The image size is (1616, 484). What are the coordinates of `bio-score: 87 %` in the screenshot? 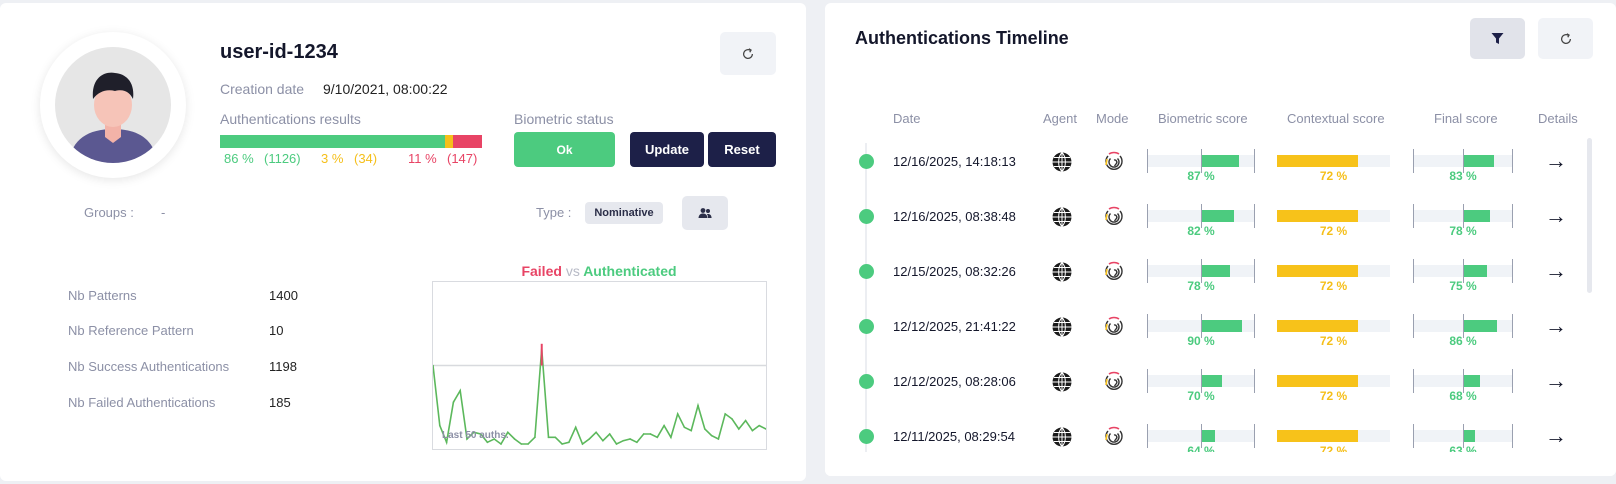 It's located at (1201, 165).